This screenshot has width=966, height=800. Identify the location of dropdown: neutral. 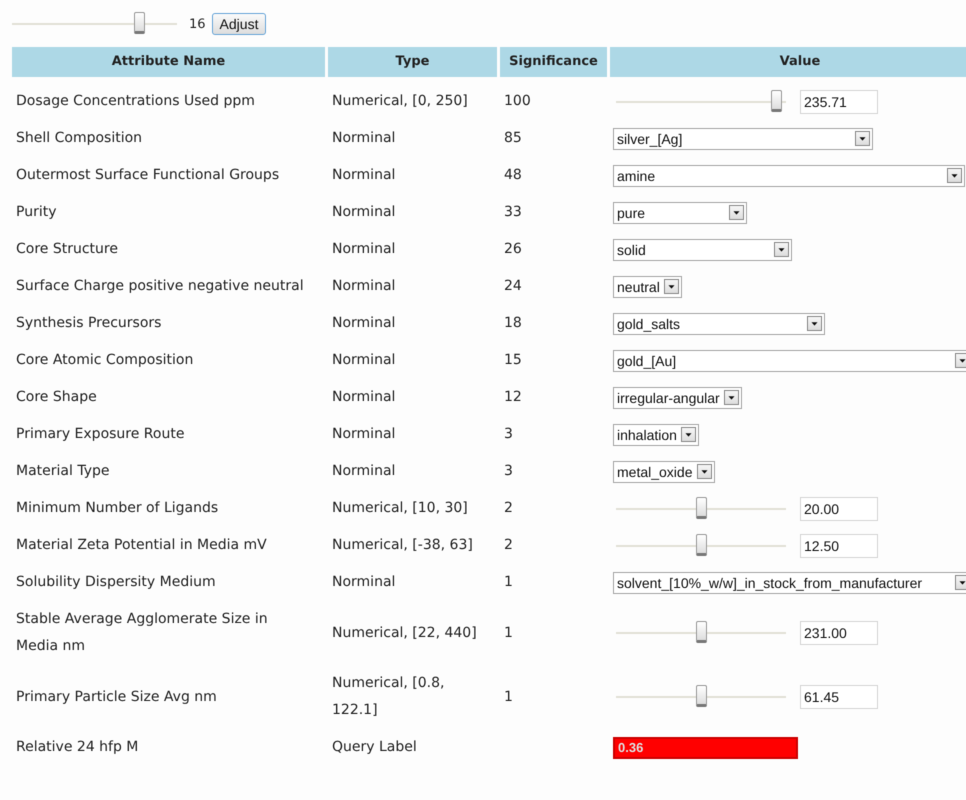
(647, 287).